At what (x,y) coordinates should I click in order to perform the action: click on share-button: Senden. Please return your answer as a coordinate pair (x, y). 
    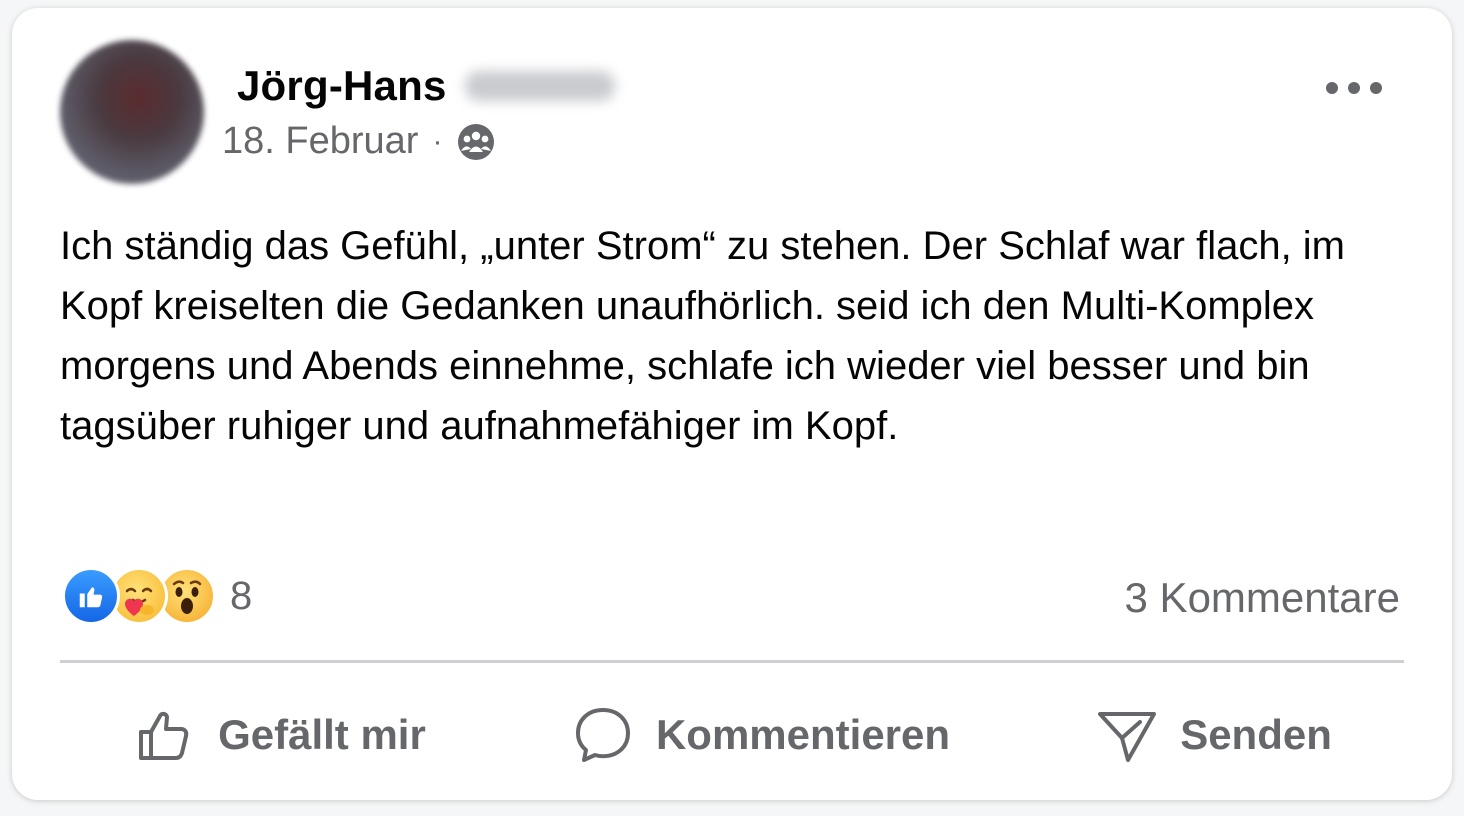
    Looking at the image, I should click on (1213, 735).